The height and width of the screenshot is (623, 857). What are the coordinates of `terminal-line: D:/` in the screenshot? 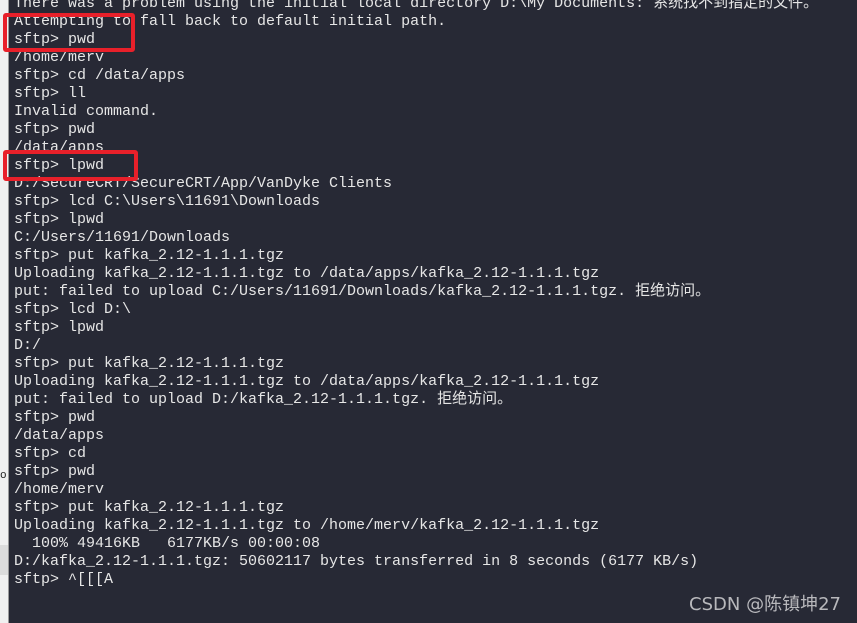 It's located at (28, 345).